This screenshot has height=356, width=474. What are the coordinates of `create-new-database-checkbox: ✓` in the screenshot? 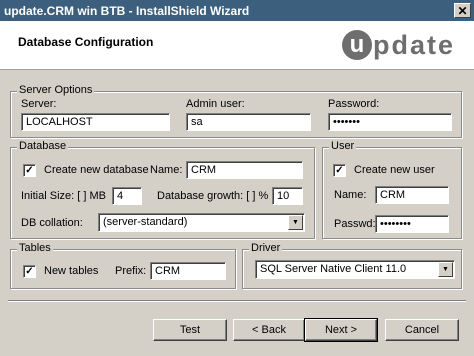 It's located at (29, 170).